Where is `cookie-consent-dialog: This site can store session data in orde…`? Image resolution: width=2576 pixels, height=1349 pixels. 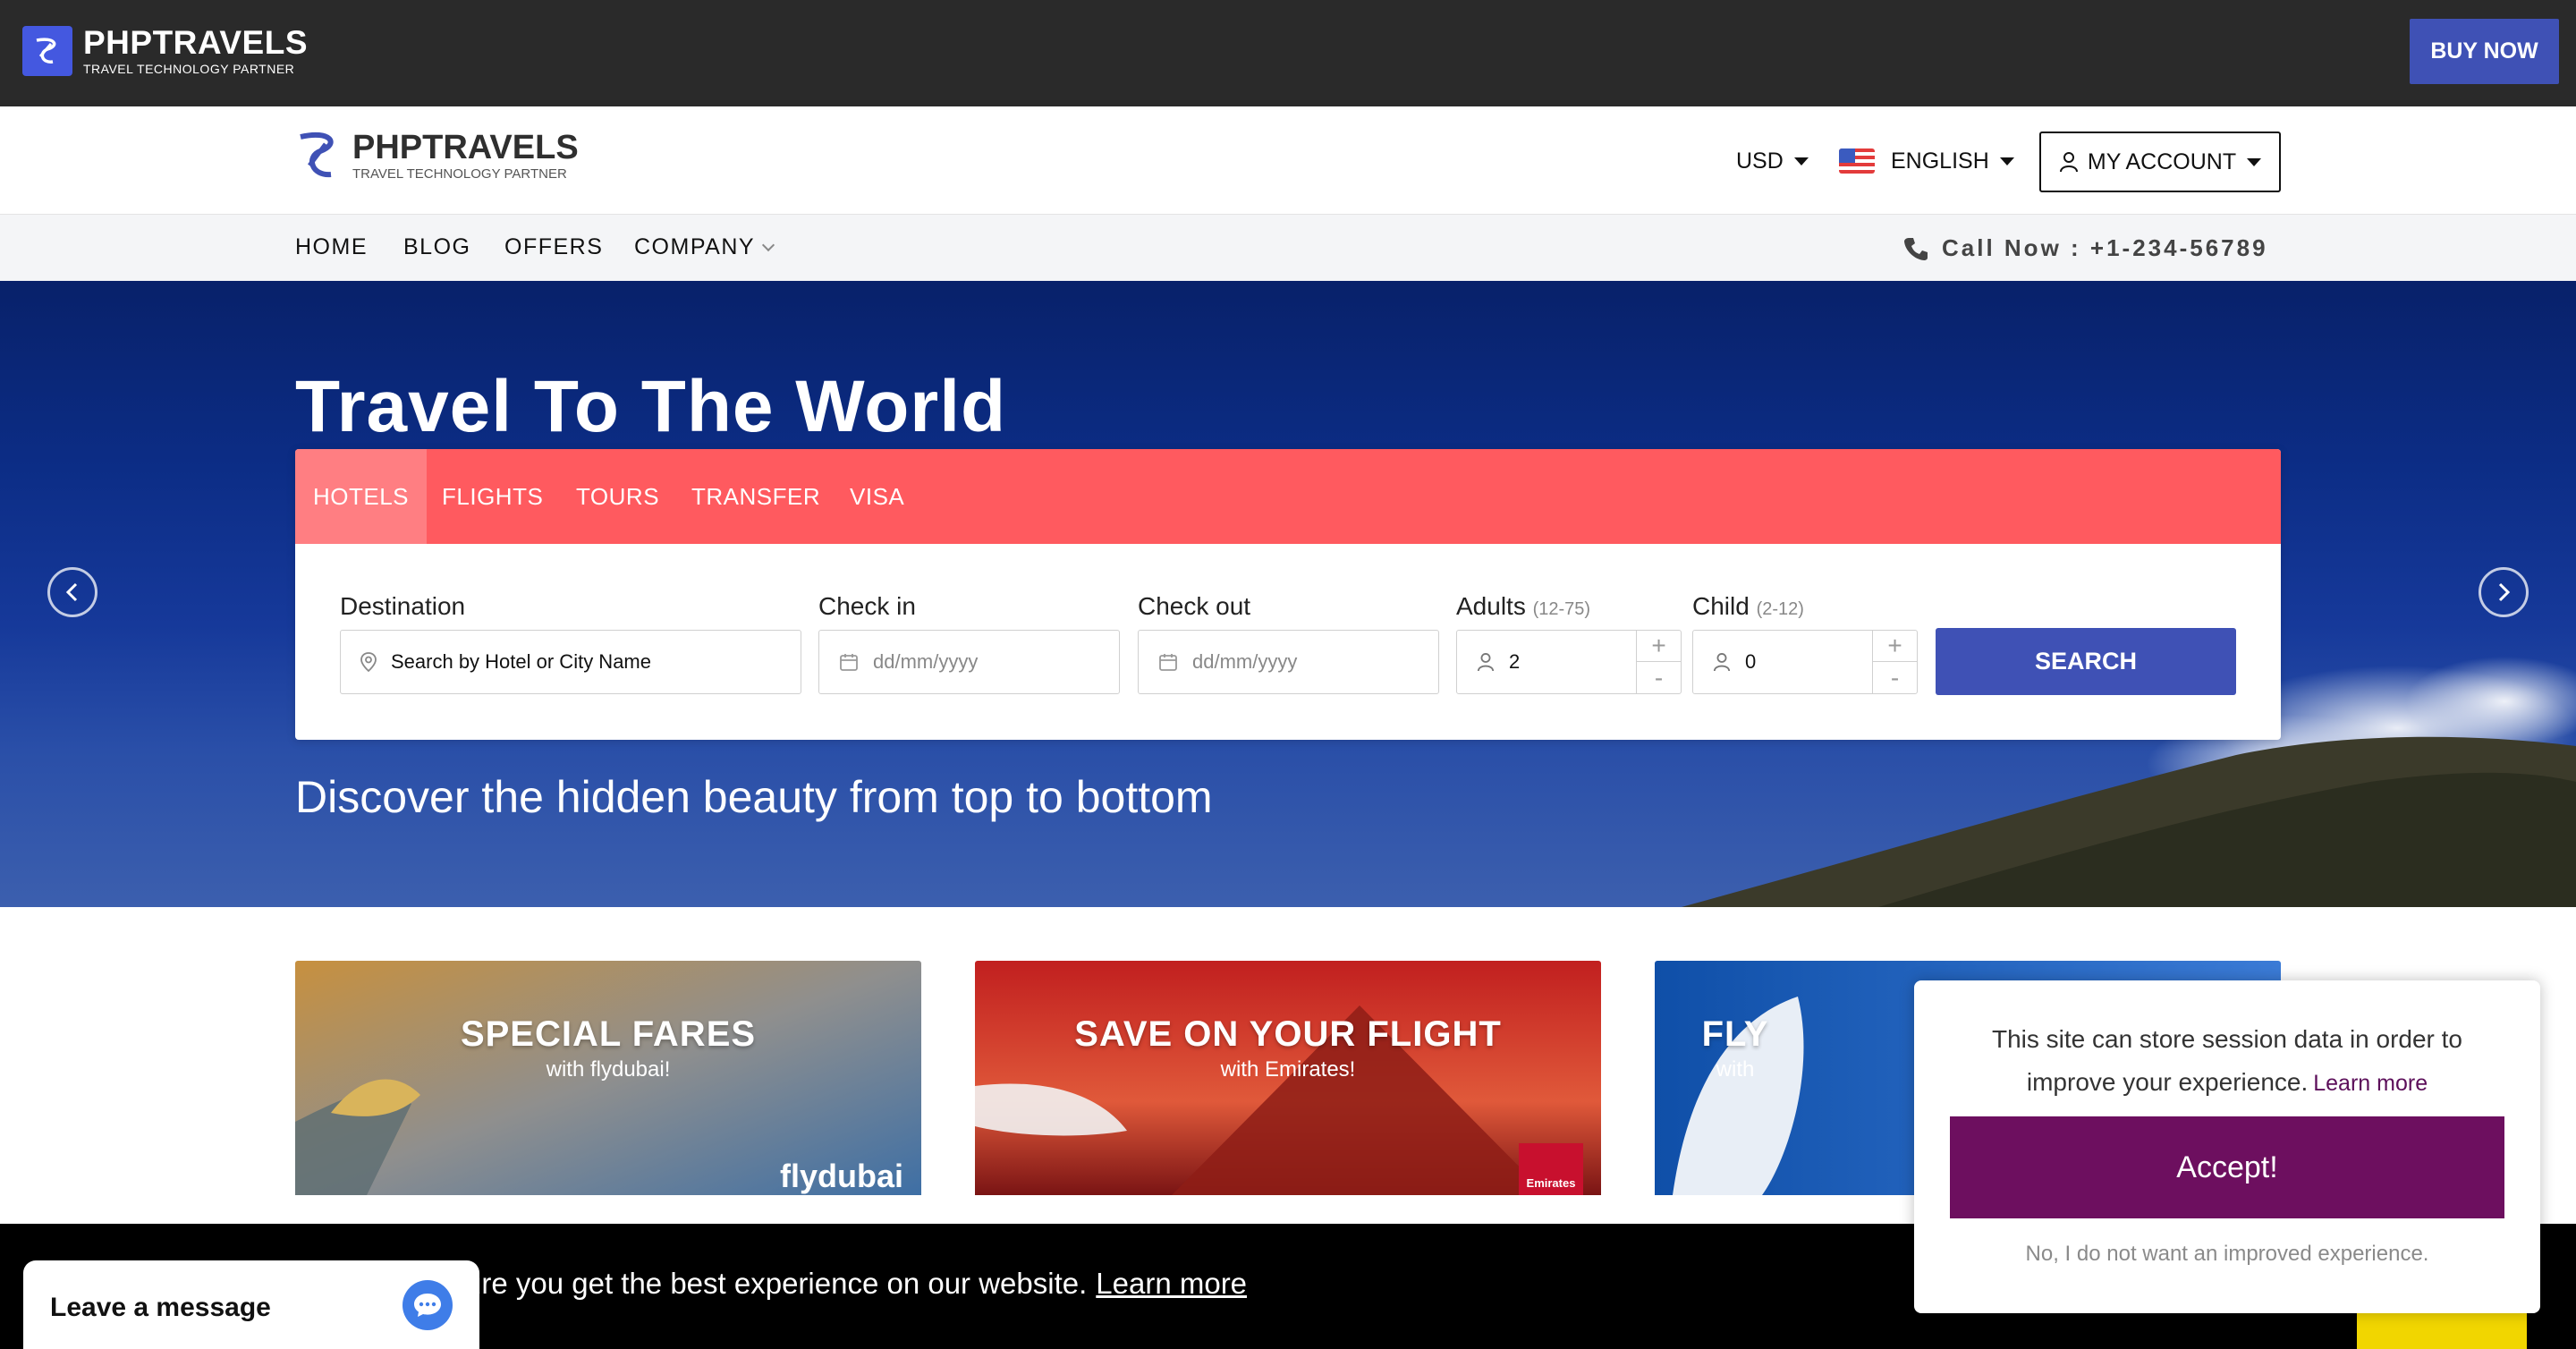 cookie-consent-dialog: This site can store session data in orde… is located at coordinates (2227, 1146).